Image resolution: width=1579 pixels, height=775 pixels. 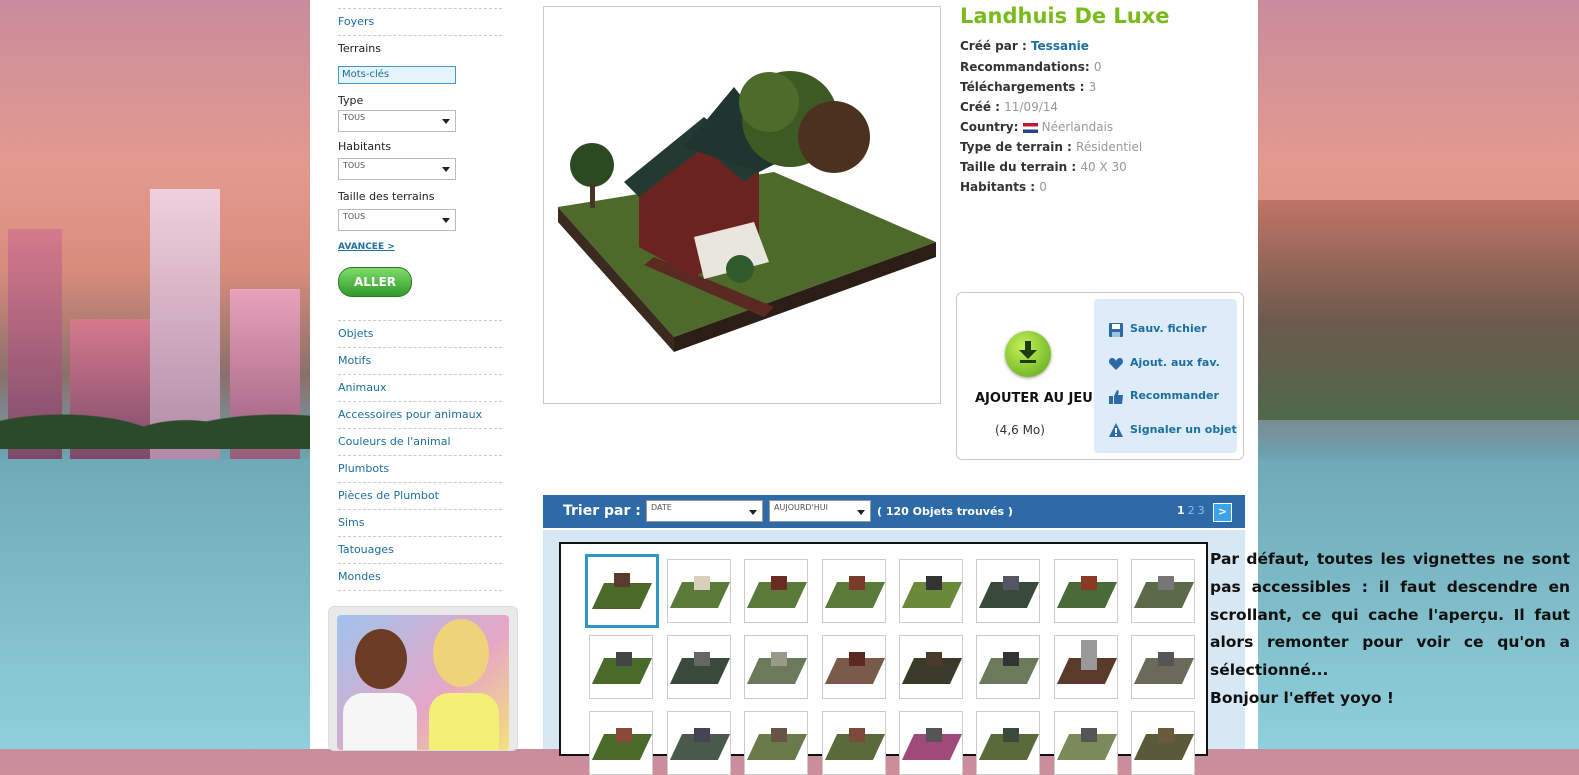 What do you see at coordinates (1181, 510) in the screenshot?
I see `page-link-1: 1` at bounding box center [1181, 510].